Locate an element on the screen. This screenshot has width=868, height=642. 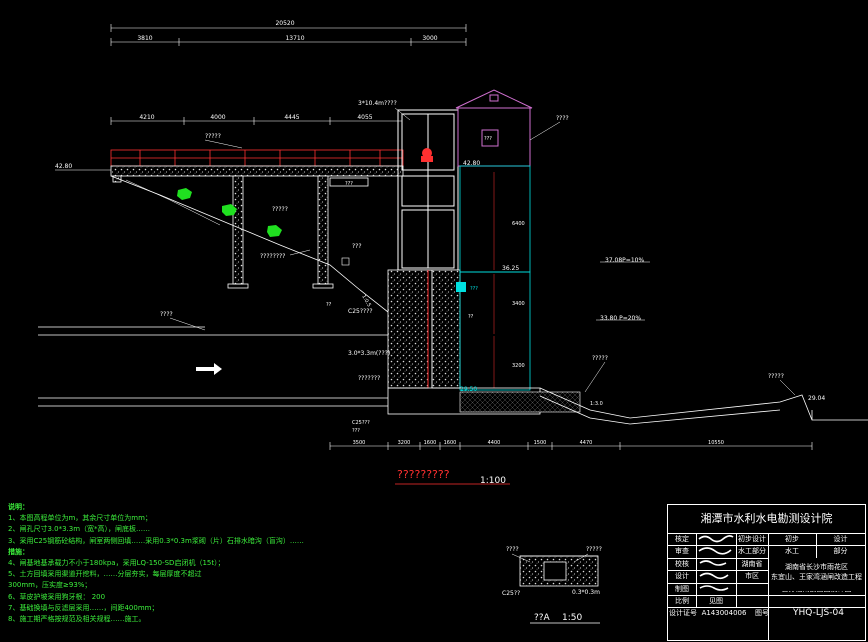
elev-right-end: 29.04 is located at coordinates (816, 398).